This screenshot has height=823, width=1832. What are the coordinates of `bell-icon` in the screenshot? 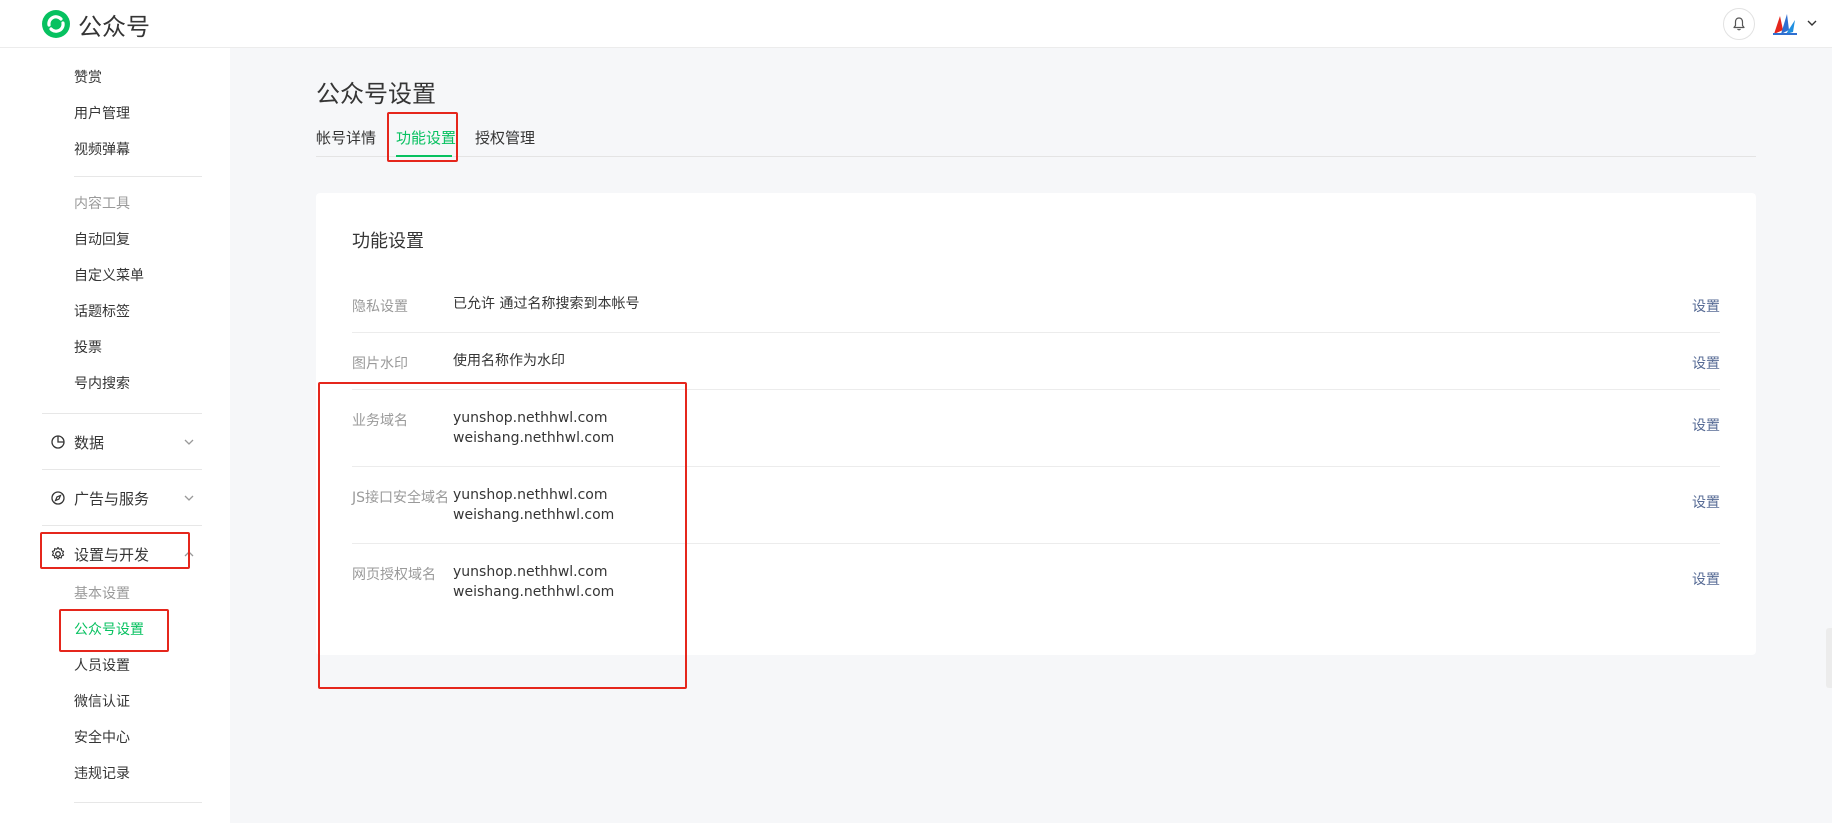 It's located at (1739, 24).